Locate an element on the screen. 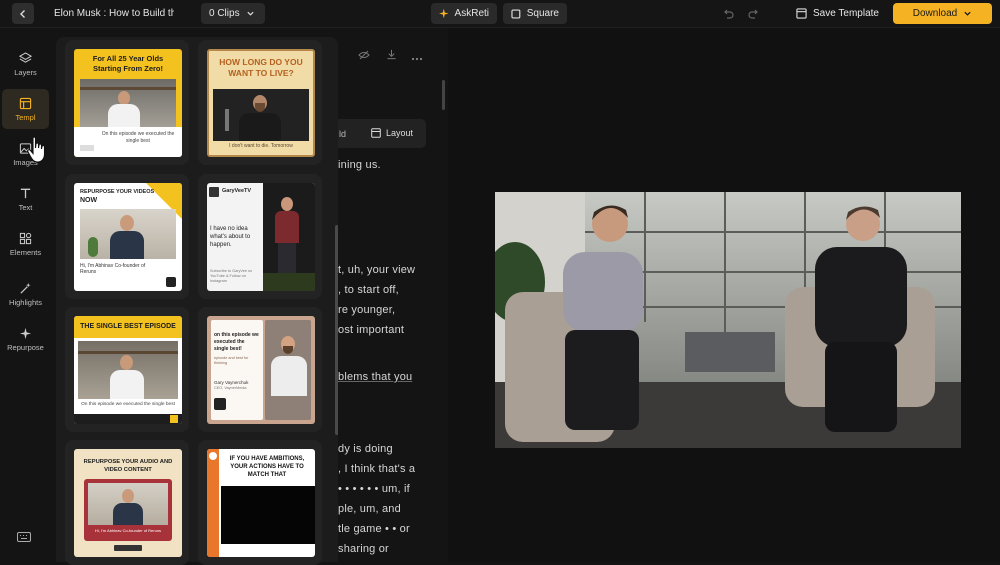 This screenshot has height=565, width=1000. save-template-button: Save Template is located at coordinates (837, 13).